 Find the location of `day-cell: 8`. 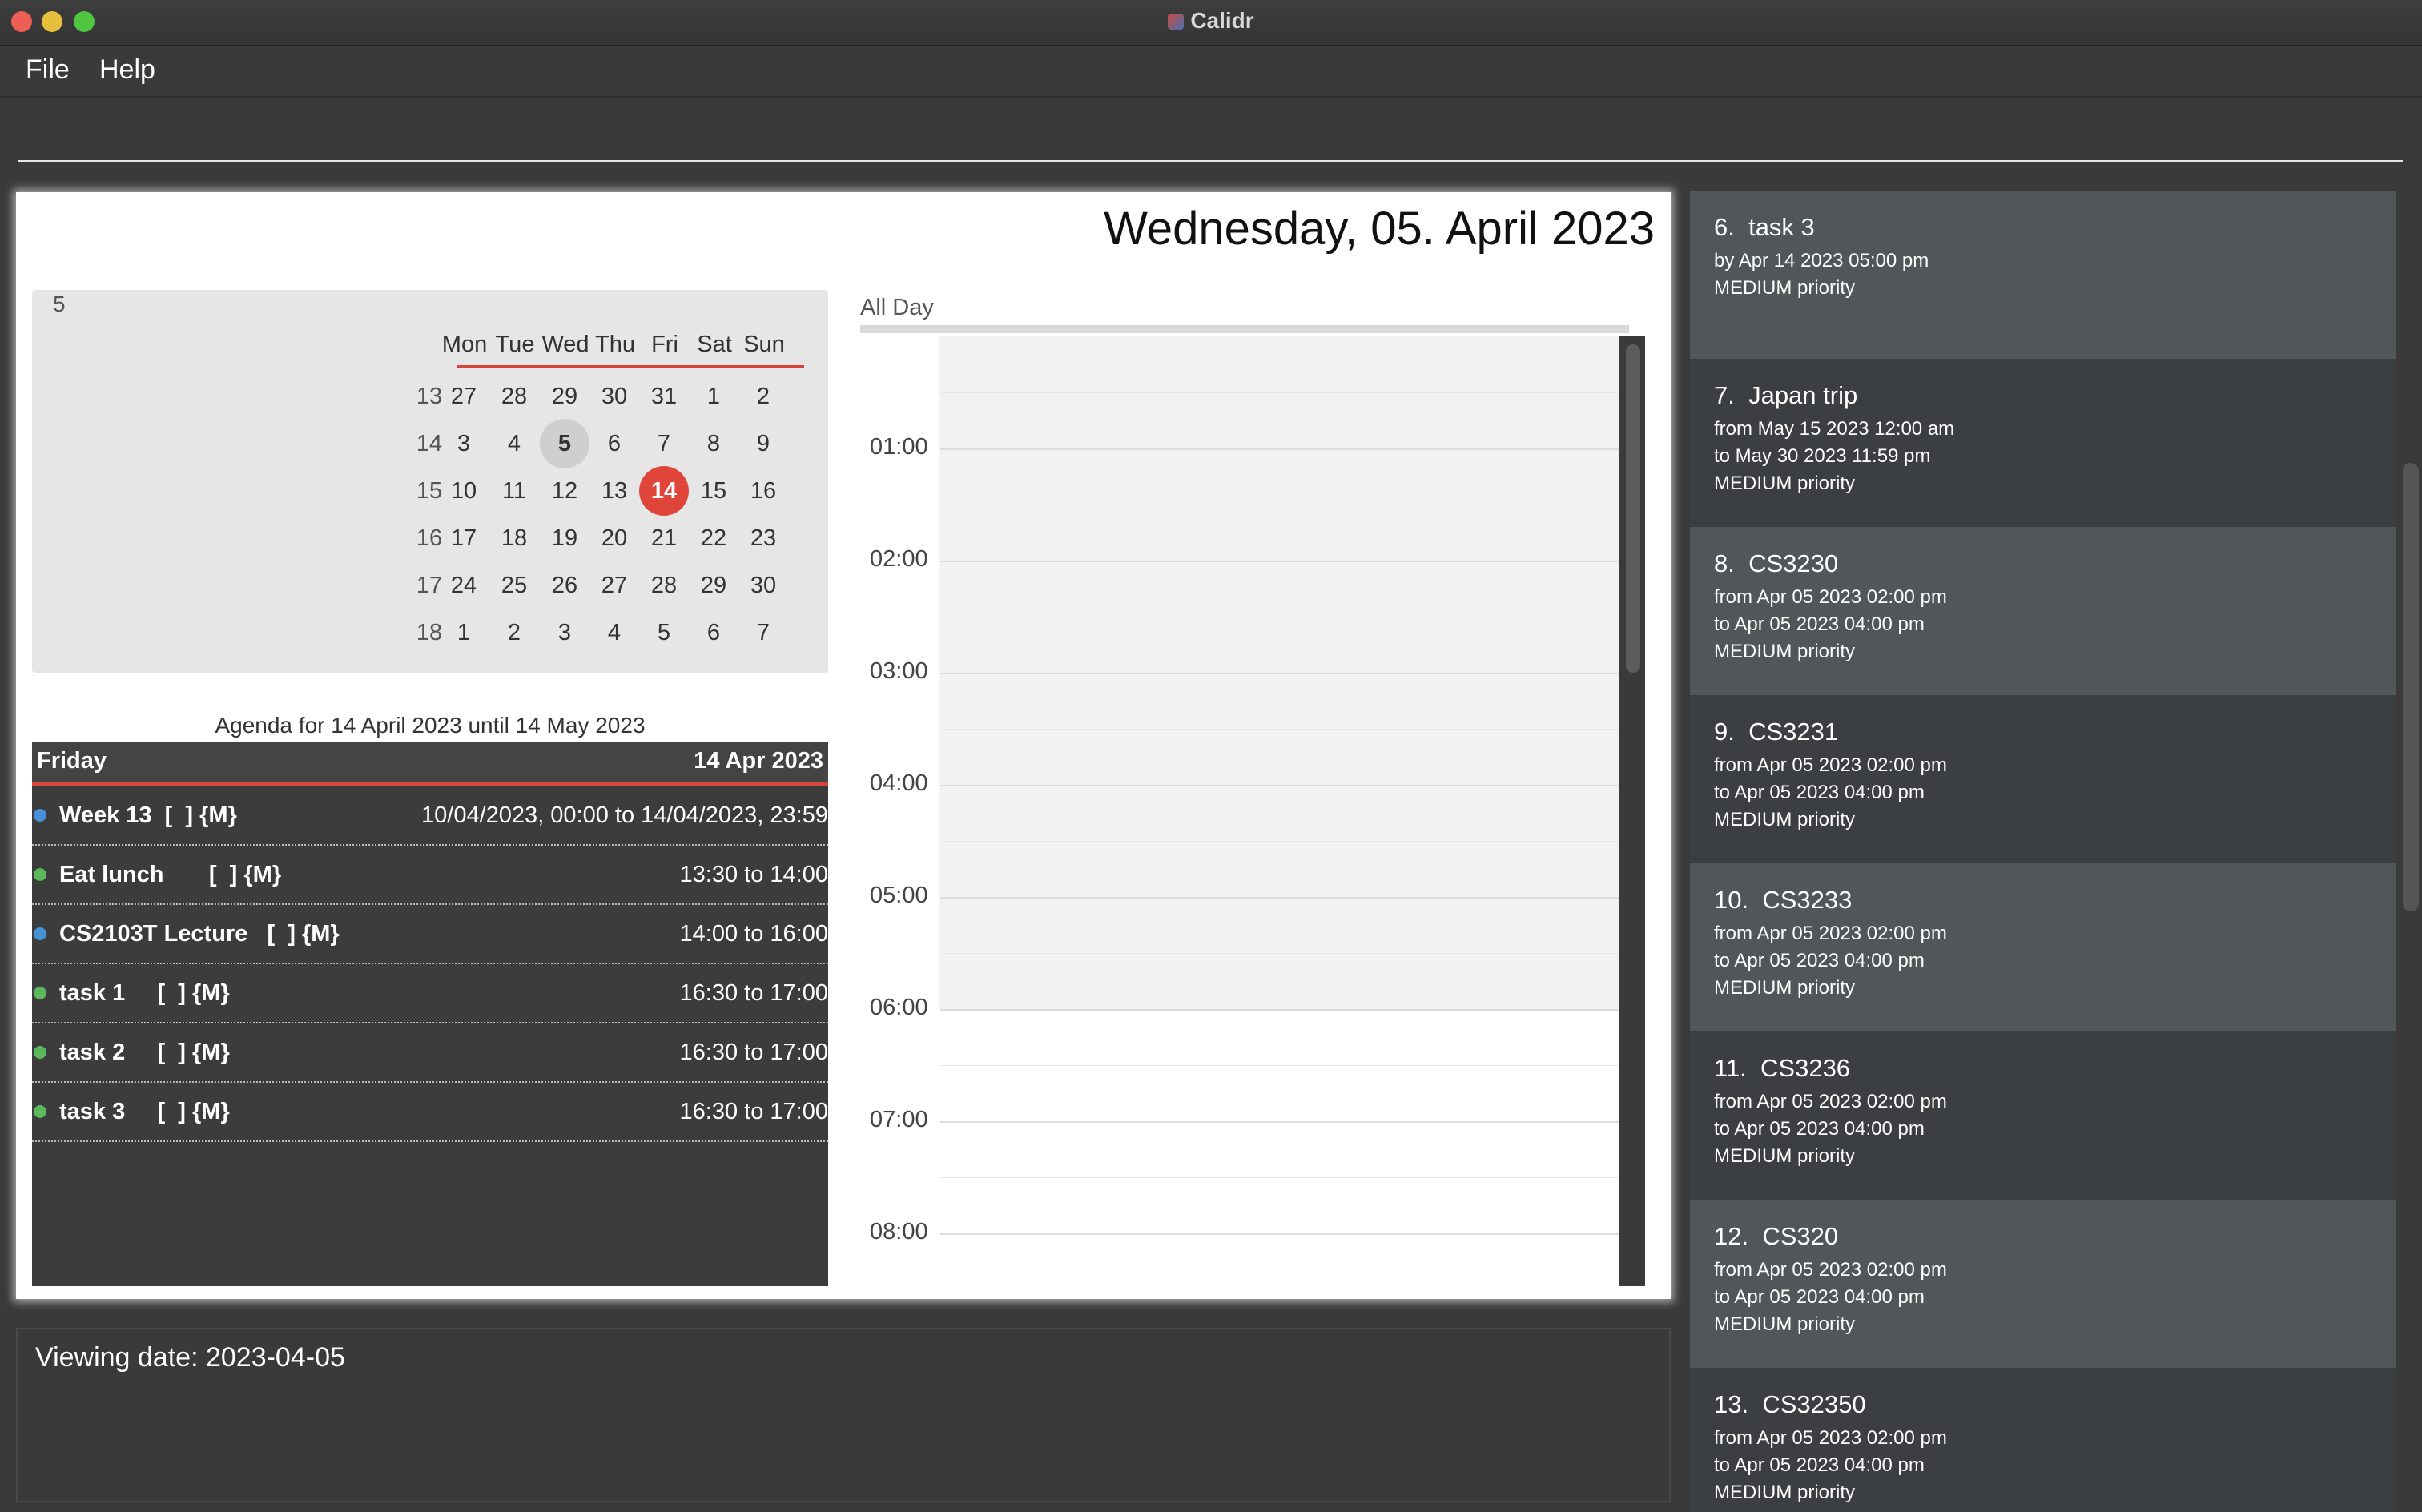

day-cell: 8 is located at coordinates (713, 443).